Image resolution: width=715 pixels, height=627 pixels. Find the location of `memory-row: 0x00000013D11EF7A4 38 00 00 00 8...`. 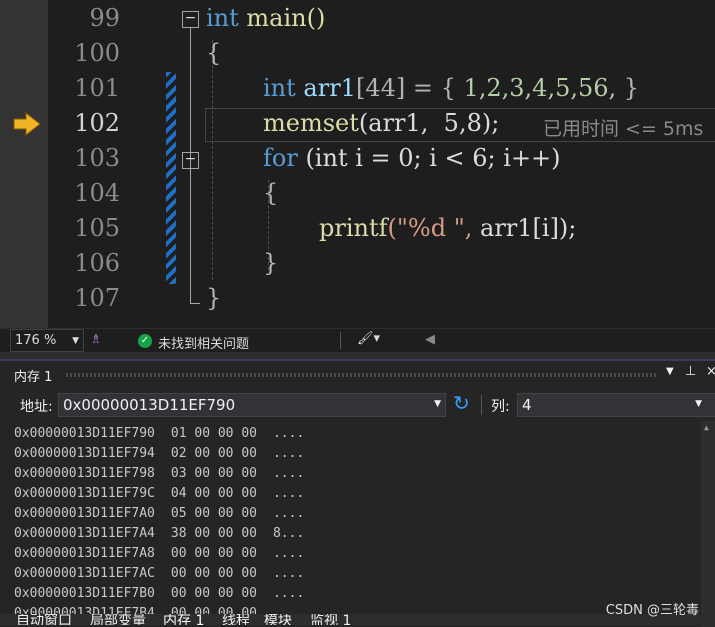

memory-row: 0x00000013D11EF7A4 38 00 00 00 8... is located at coordinates (159, 534).